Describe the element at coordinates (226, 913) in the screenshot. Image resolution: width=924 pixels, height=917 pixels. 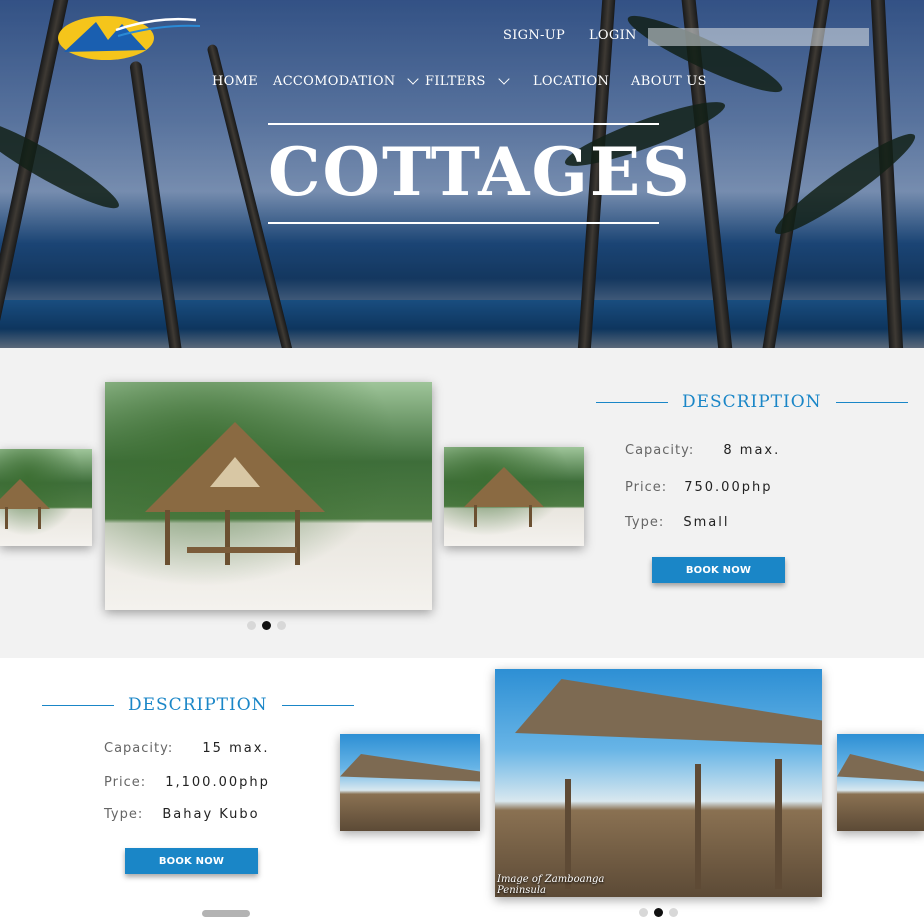
I see `scroll-indicator` at that location.